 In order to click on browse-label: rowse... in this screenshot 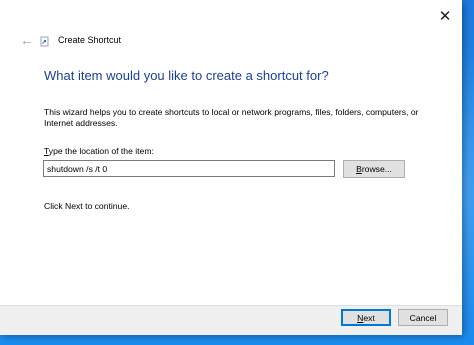, I will do `click(376, 169)`.